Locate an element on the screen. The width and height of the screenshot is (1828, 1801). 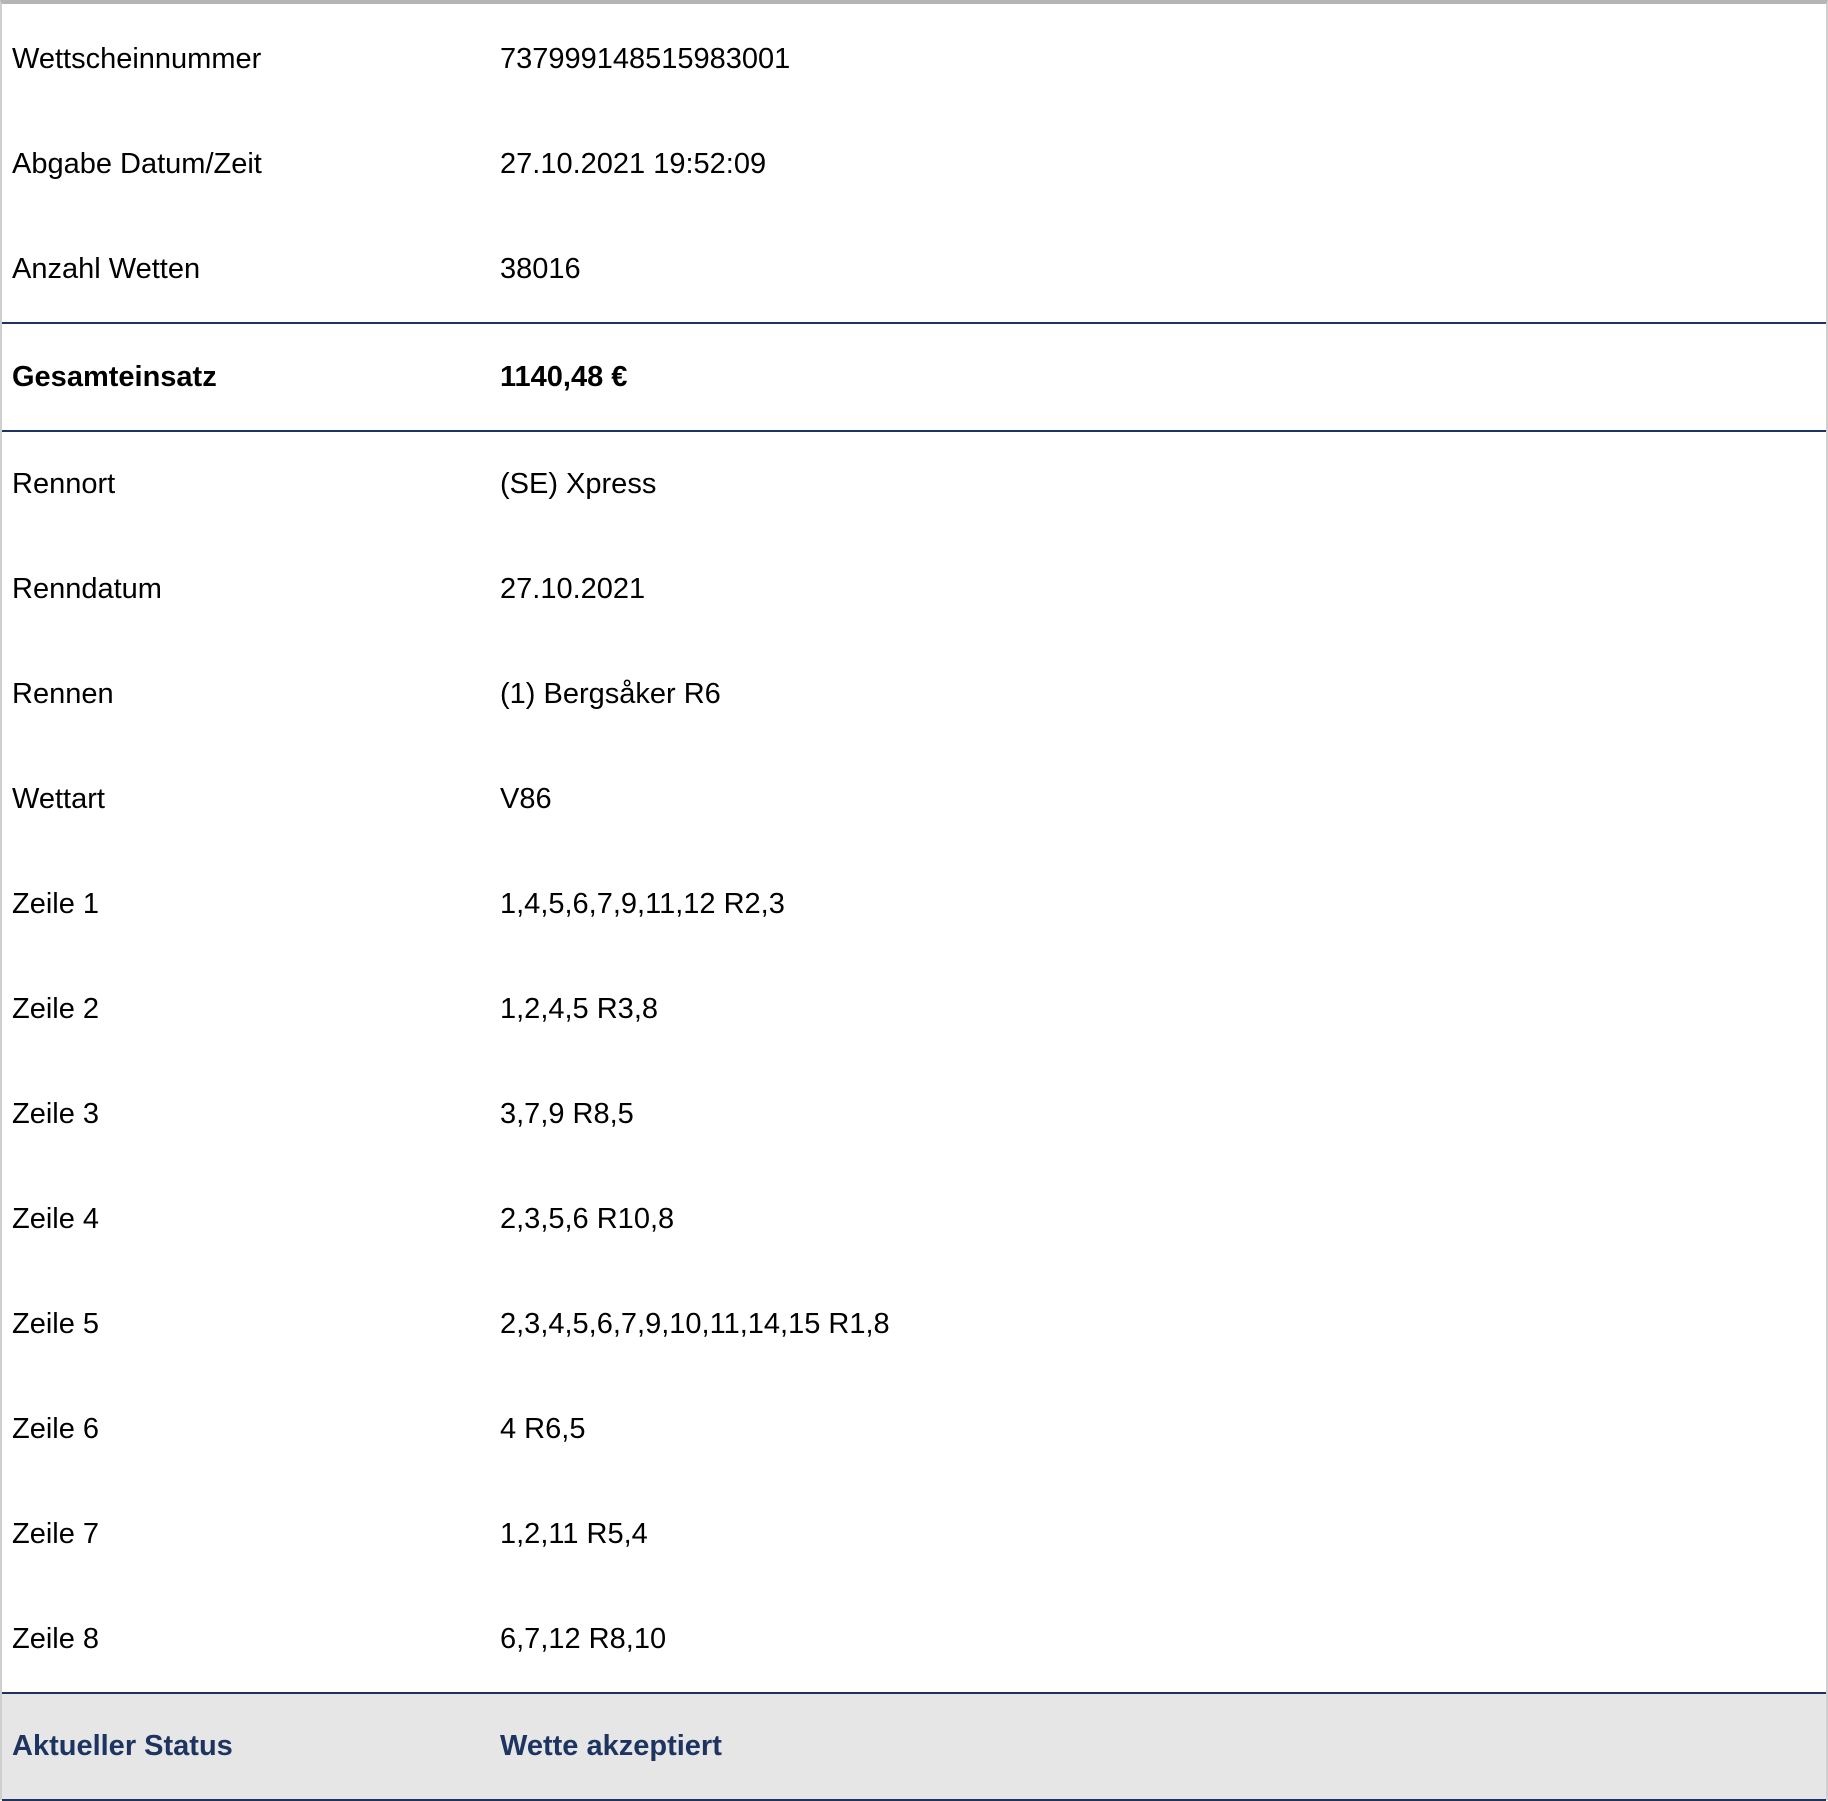
bet-count-value: 38016 is located at coordinates (540, 269).